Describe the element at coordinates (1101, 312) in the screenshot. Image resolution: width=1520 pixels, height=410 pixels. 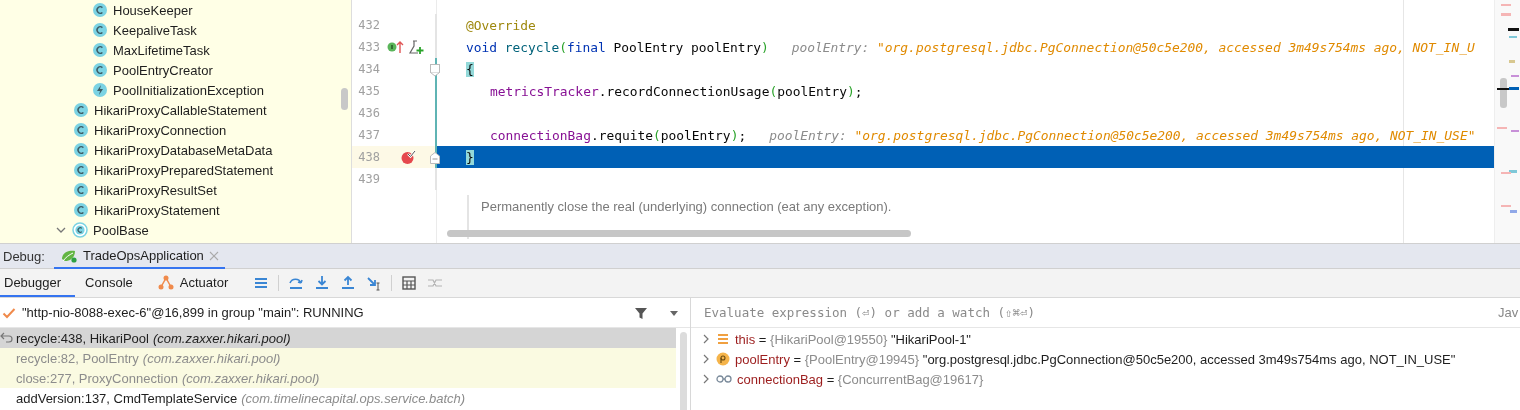
I see `expression-input: Evaluate expression (⏎) or add a watch (⇧⌘⏎)` at that location.